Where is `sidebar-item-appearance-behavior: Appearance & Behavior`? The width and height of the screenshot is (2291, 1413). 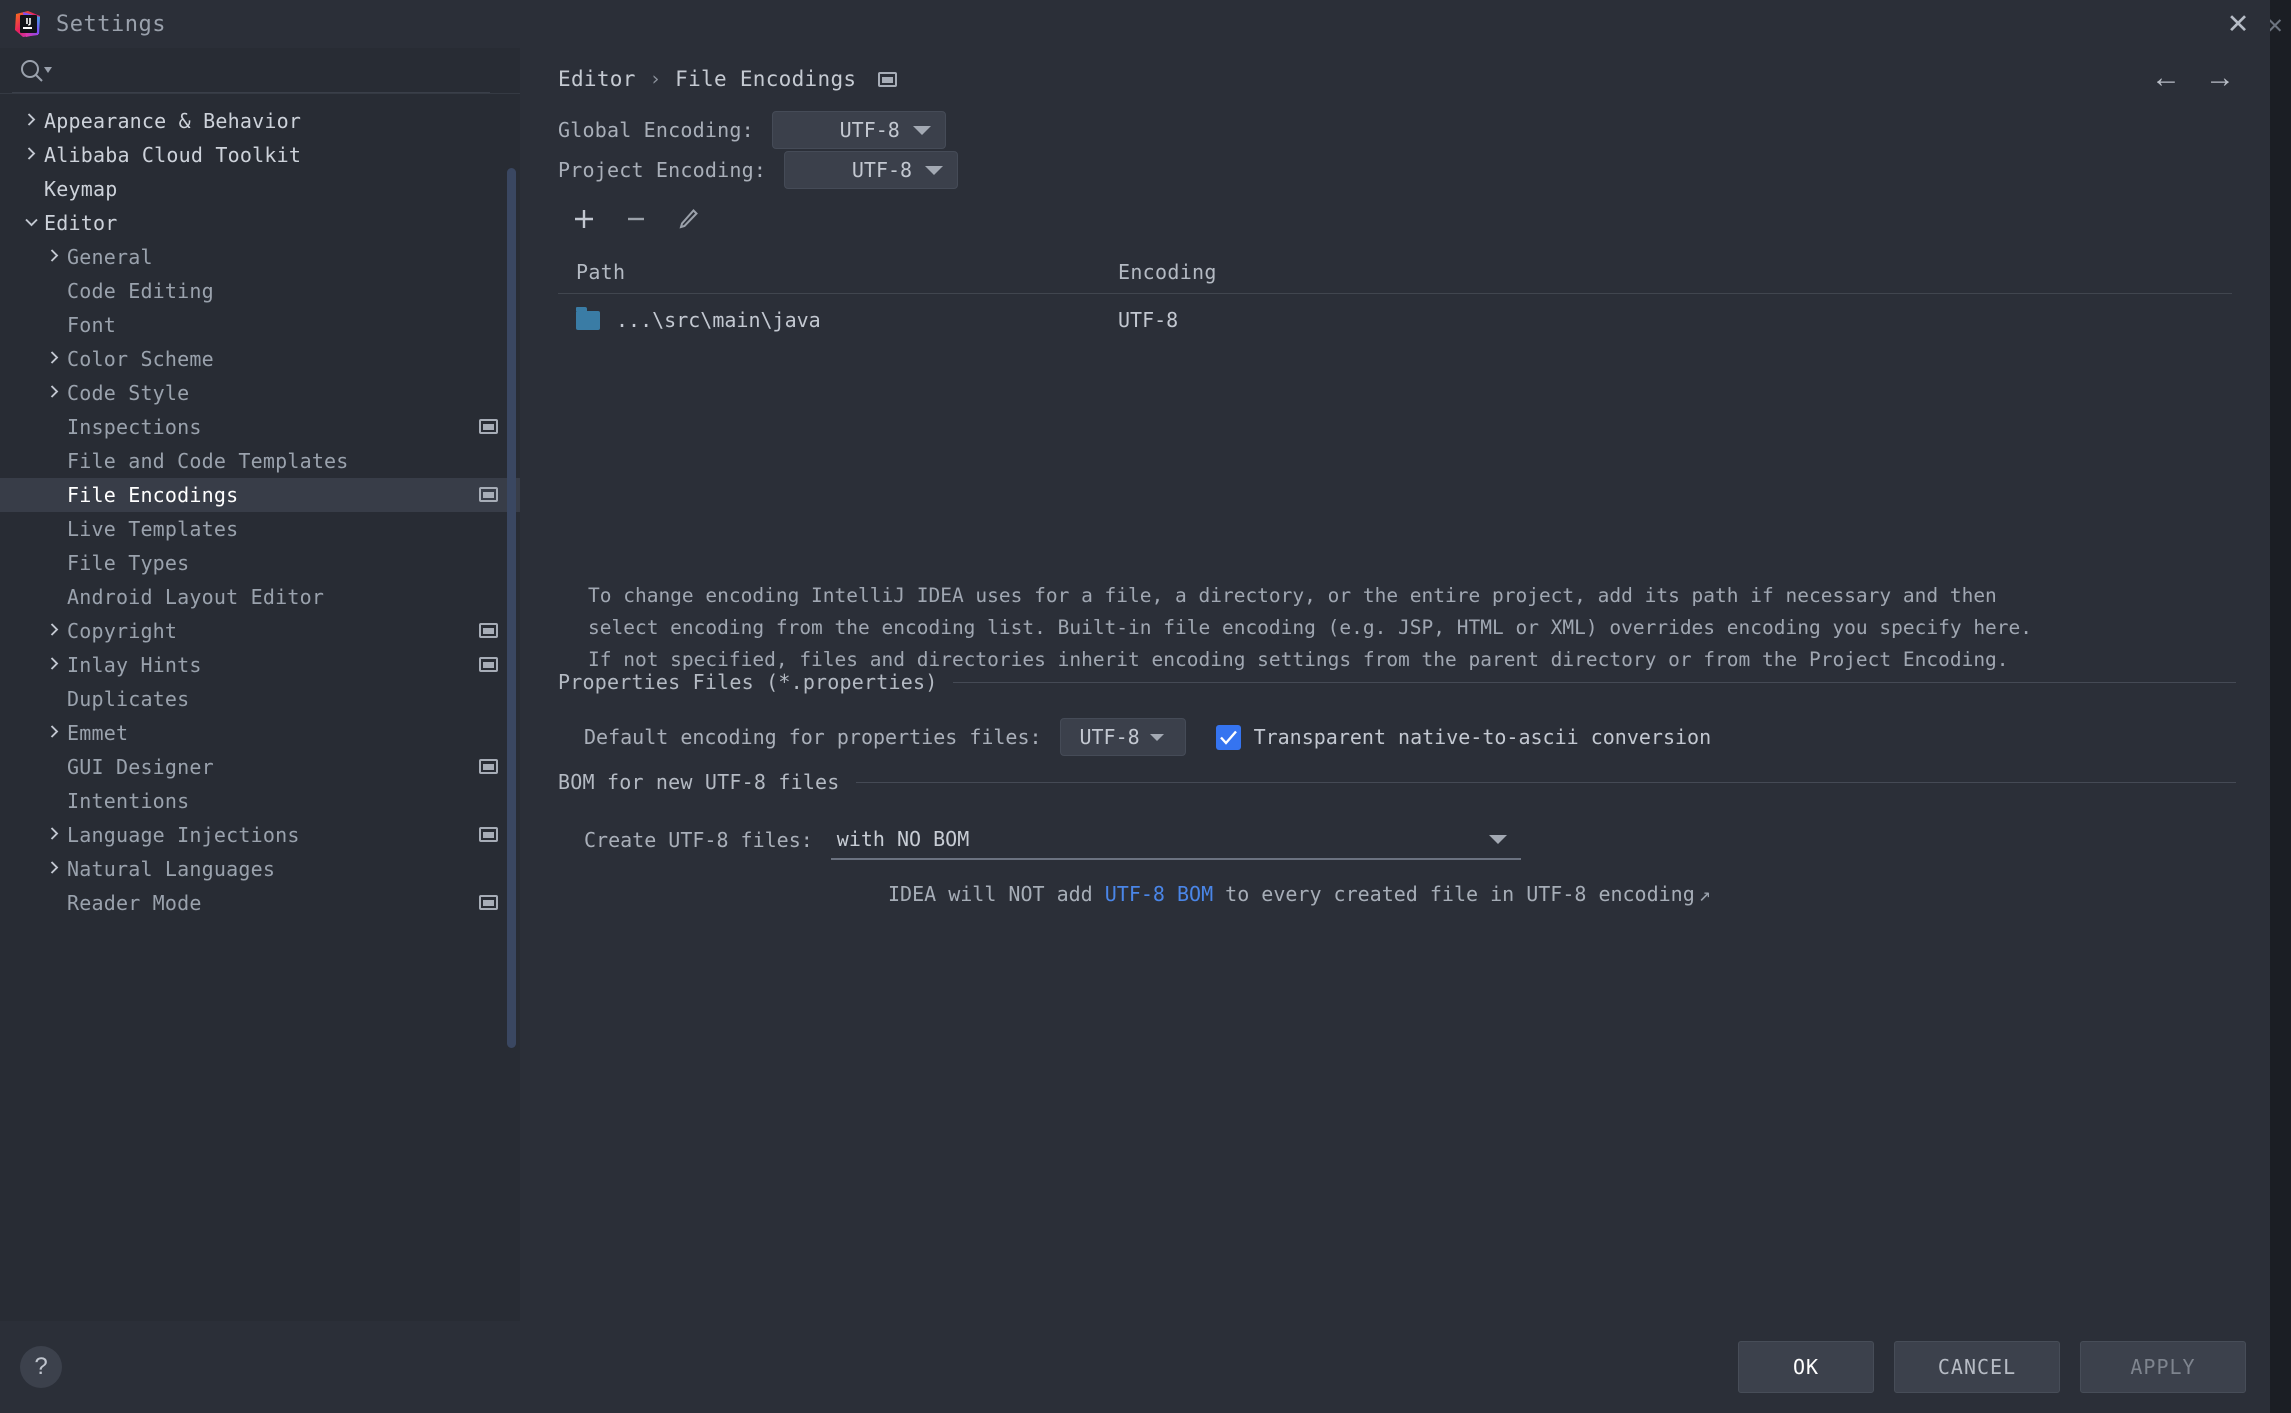
sidebar-item-appearance-behavior: Appearance & Behavior is located at coordinates (260, 121).